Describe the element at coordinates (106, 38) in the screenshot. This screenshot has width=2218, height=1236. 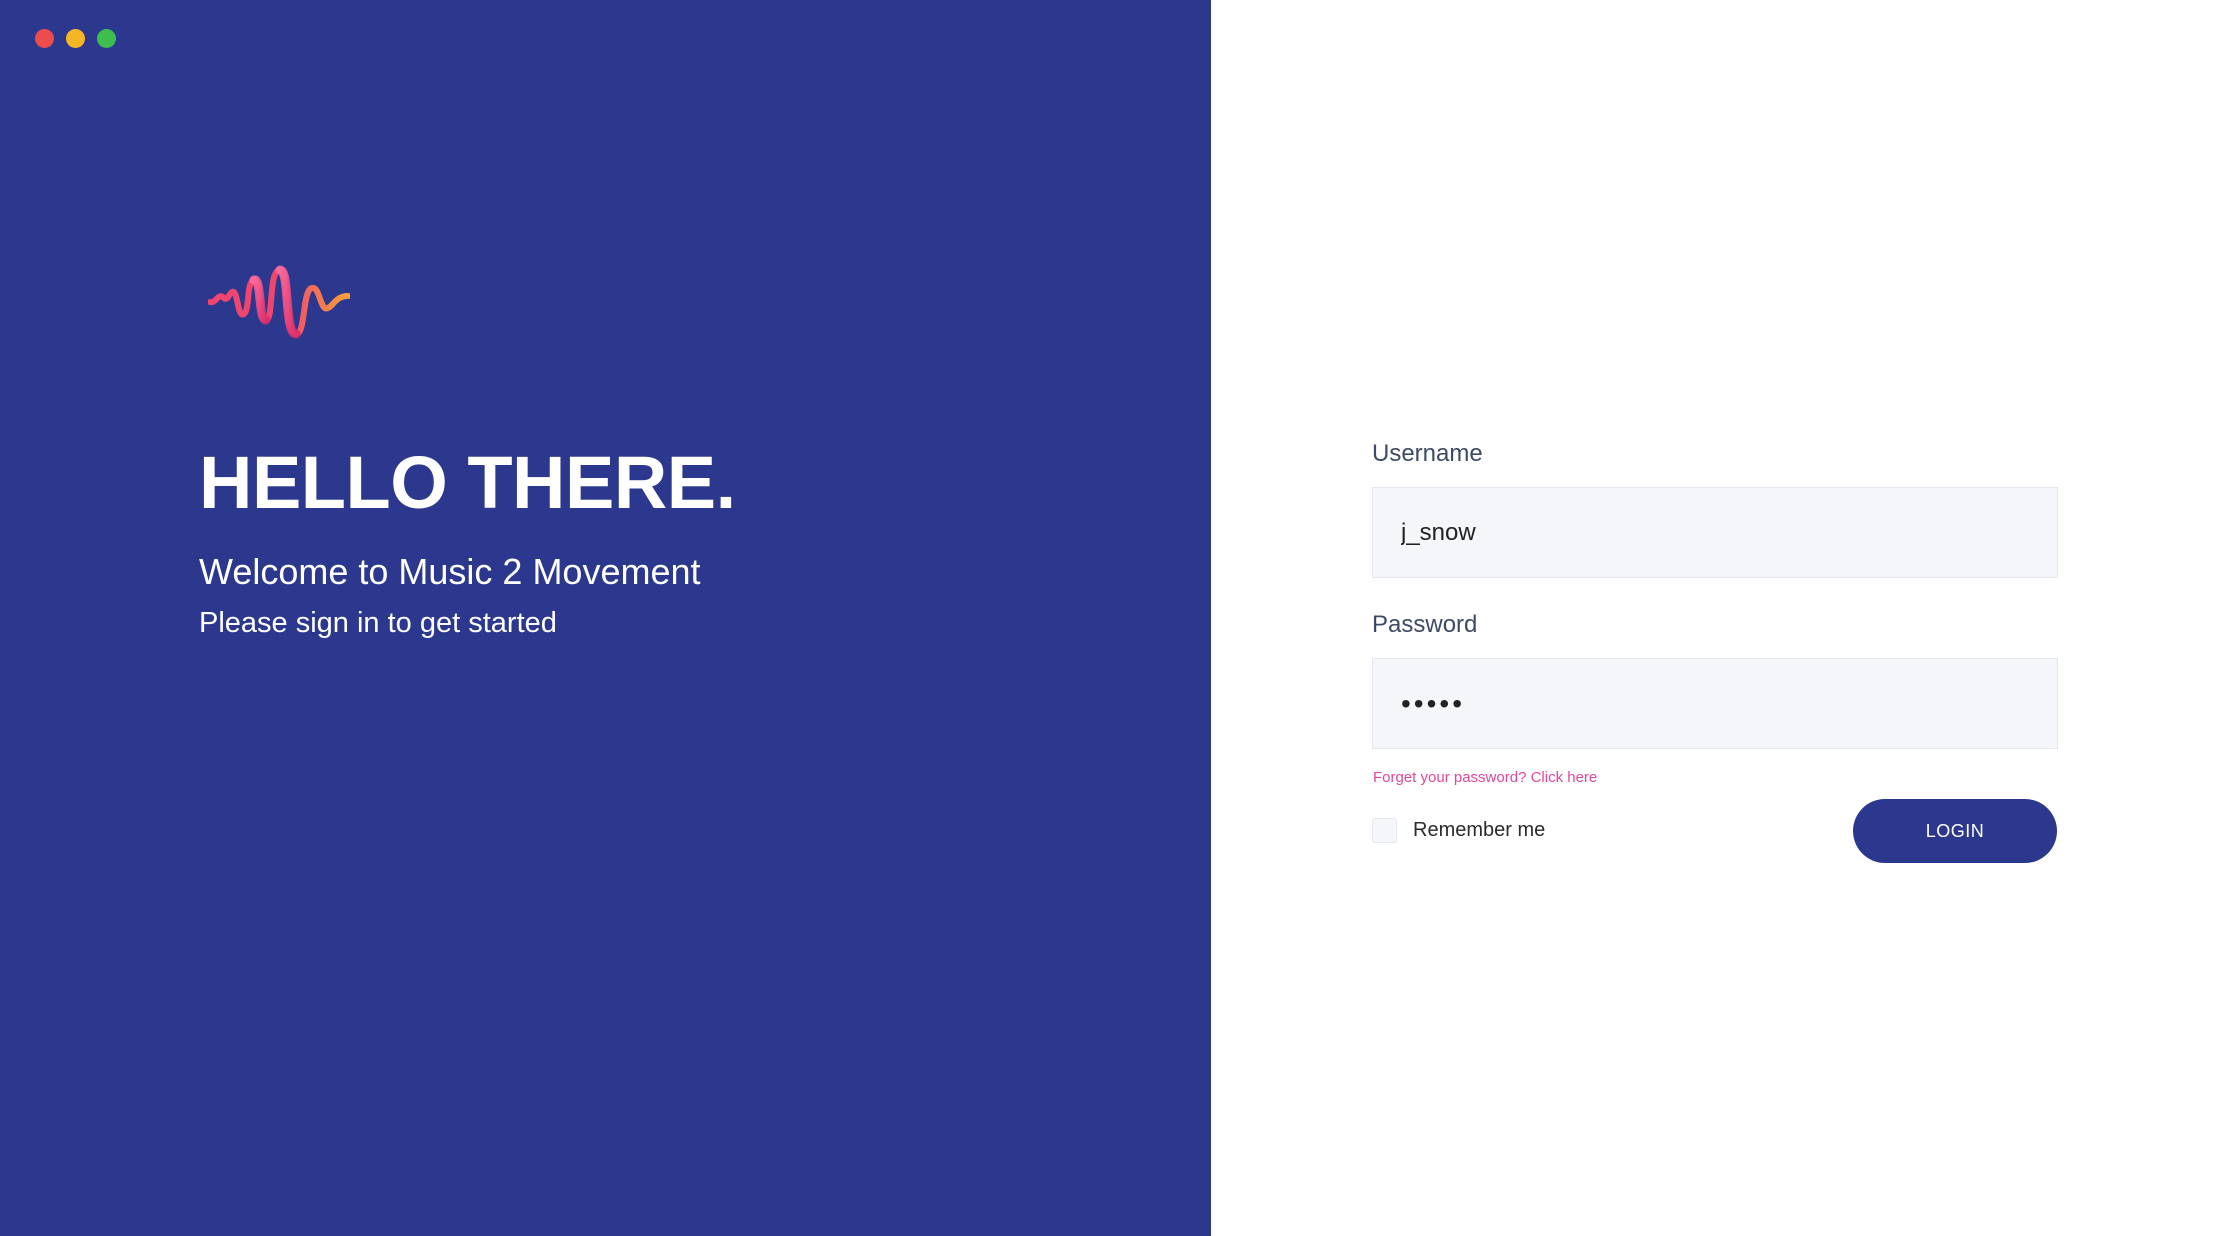
I see `window-maximize-button` at that location.